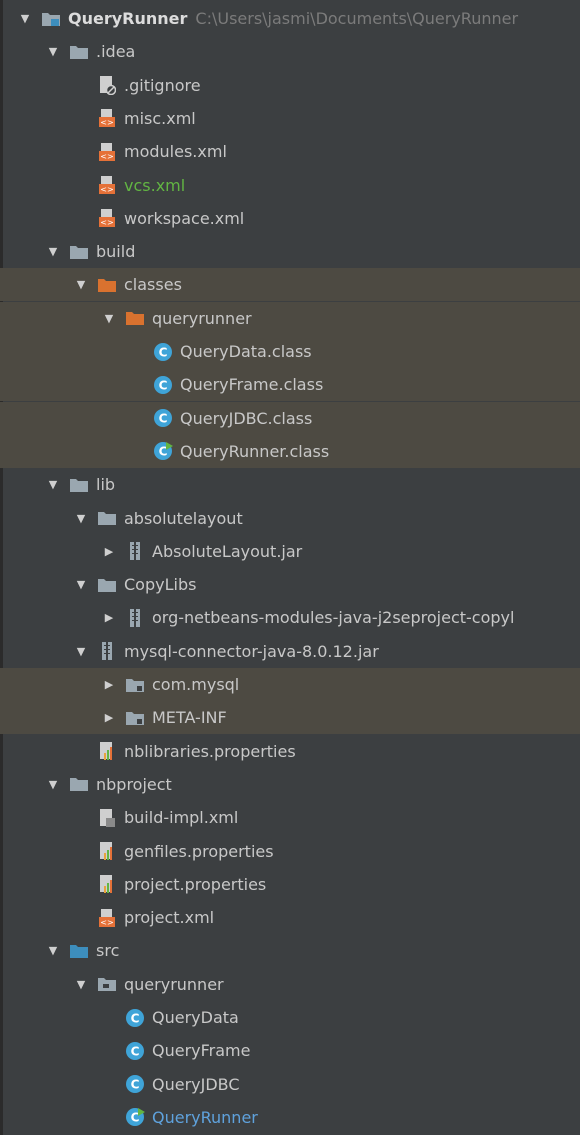  What do you see at coordinates (290, 584) in the screenshot?
I see `tree-node-copylibs: ▼ CopyLibs` at bounding box center [290, 584].